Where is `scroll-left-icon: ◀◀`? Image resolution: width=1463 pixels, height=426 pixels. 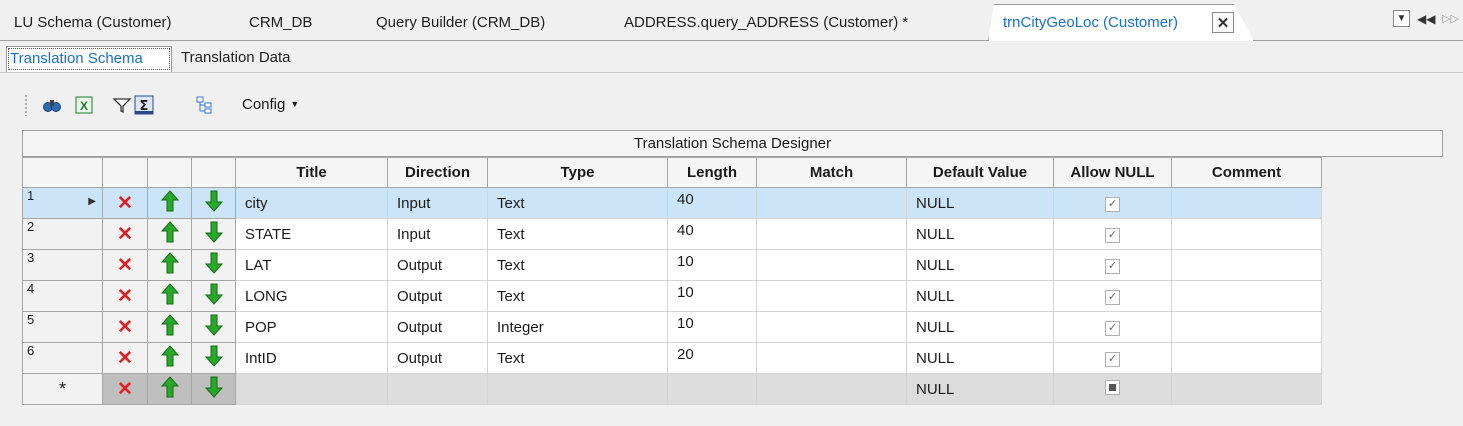 scroll-left-icon: ◀◀ is located at coordinates (1426, 19).